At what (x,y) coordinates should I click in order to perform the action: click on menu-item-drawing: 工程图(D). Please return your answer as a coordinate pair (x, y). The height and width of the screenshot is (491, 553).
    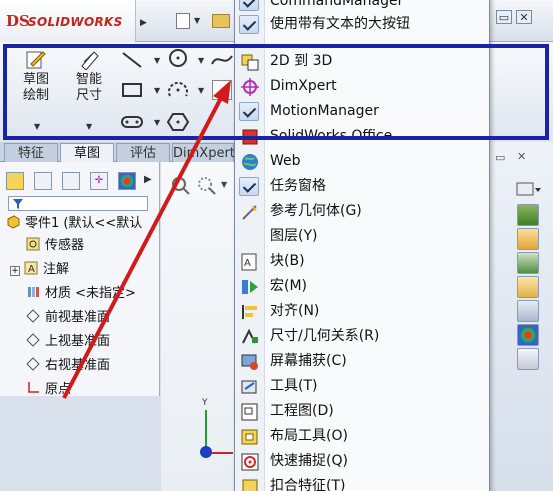
    Looking at the image, I should click on (362, 411).